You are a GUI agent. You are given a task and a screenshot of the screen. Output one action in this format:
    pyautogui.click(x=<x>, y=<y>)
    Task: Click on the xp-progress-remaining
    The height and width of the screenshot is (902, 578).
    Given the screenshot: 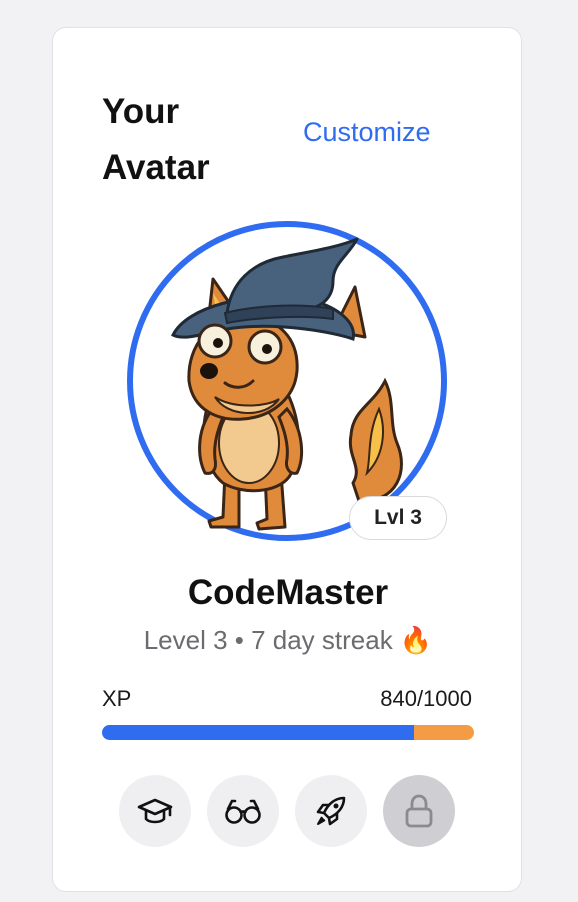 What is the action you would take?
    pyautogui.click(x=444, y=732)
    